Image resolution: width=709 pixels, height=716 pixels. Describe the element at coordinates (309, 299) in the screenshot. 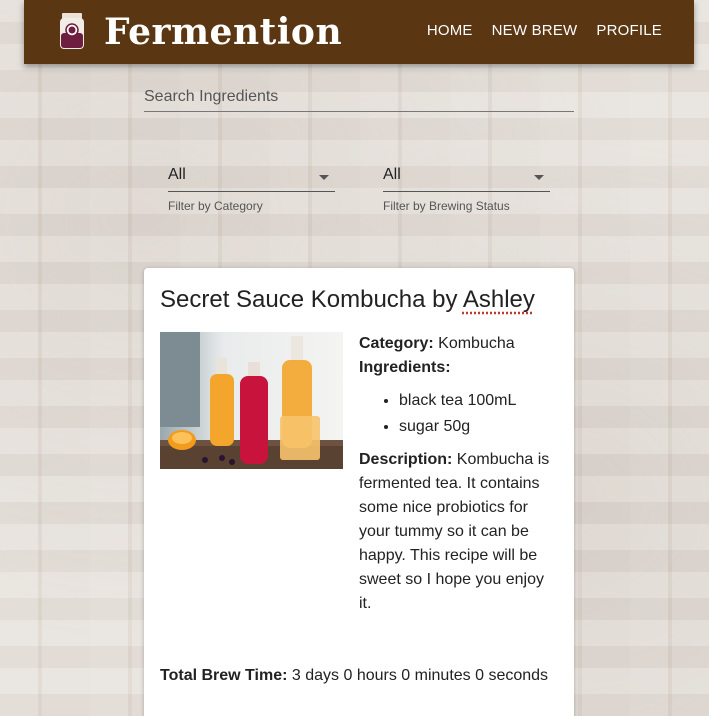

I see `brew-name: Secret Sauce Kombucha by` at that location.